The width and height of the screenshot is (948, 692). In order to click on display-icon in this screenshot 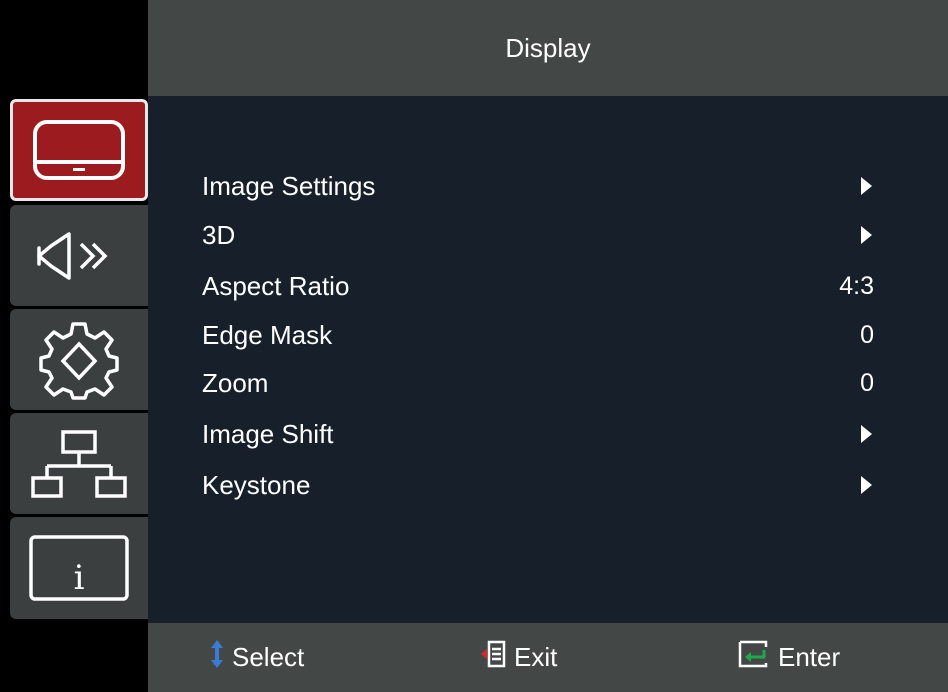, I will do `click(79, 150)`.